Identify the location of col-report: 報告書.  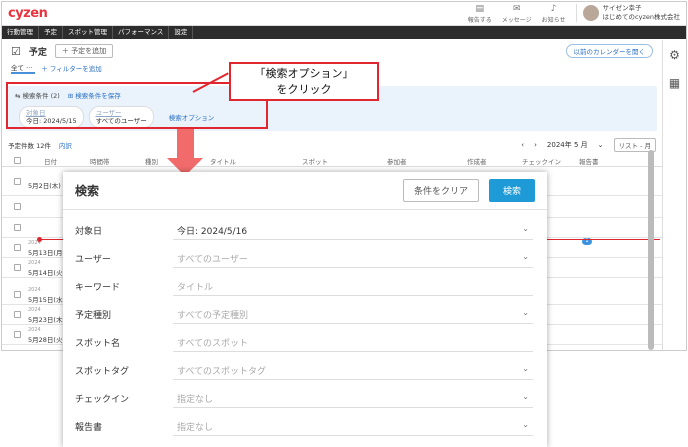
(589, 161).